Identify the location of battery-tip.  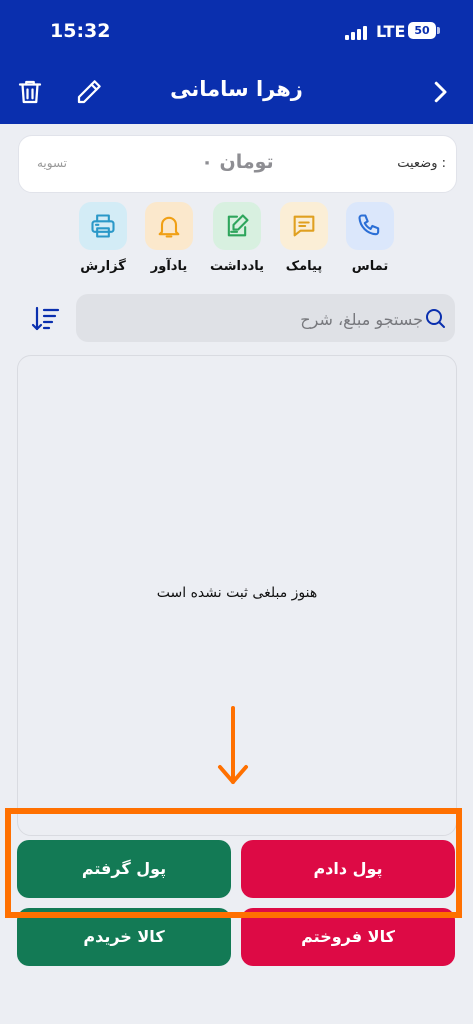
(438, 30).